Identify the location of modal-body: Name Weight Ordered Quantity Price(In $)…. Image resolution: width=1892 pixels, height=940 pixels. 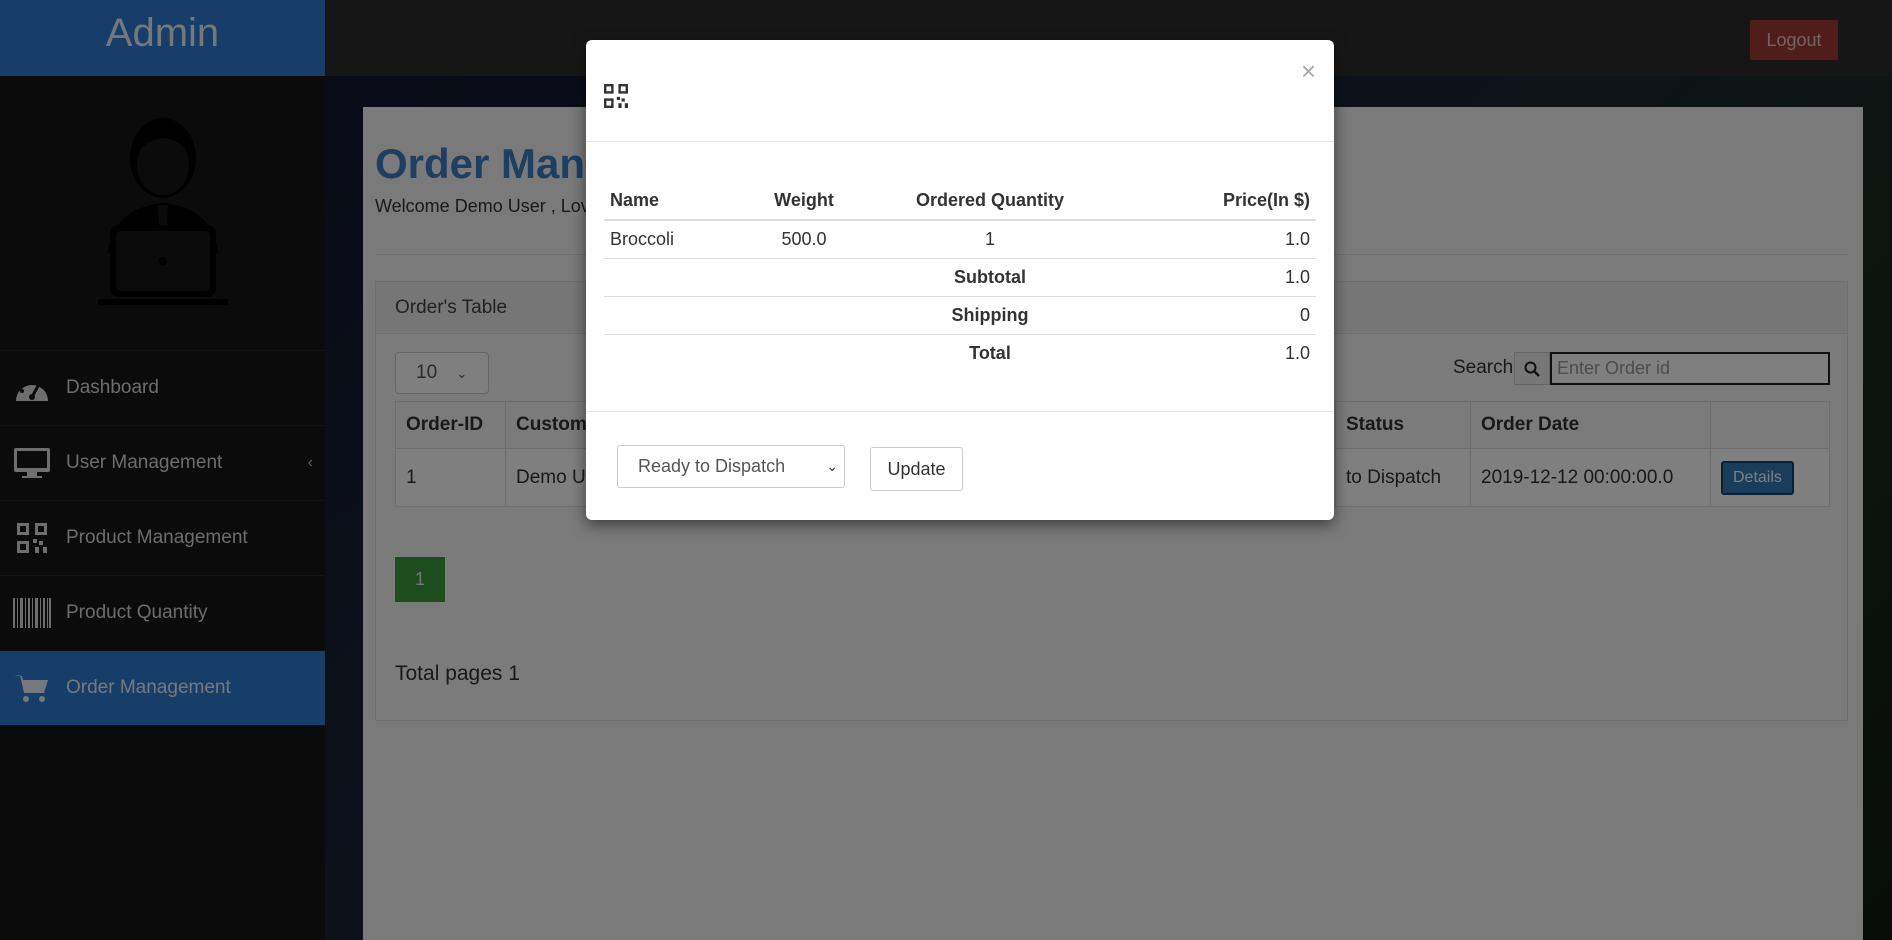
(960, 277).